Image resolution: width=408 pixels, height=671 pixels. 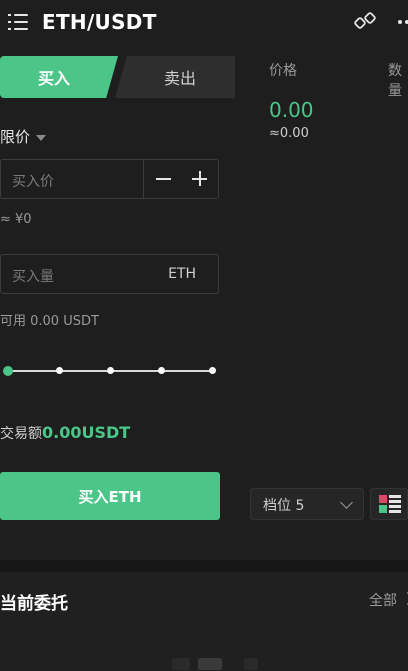 What do you see at coordinates (307, 504) in the screenshot?
I see `depth-level-select: 档位 5` at bounding box center [307, 504].